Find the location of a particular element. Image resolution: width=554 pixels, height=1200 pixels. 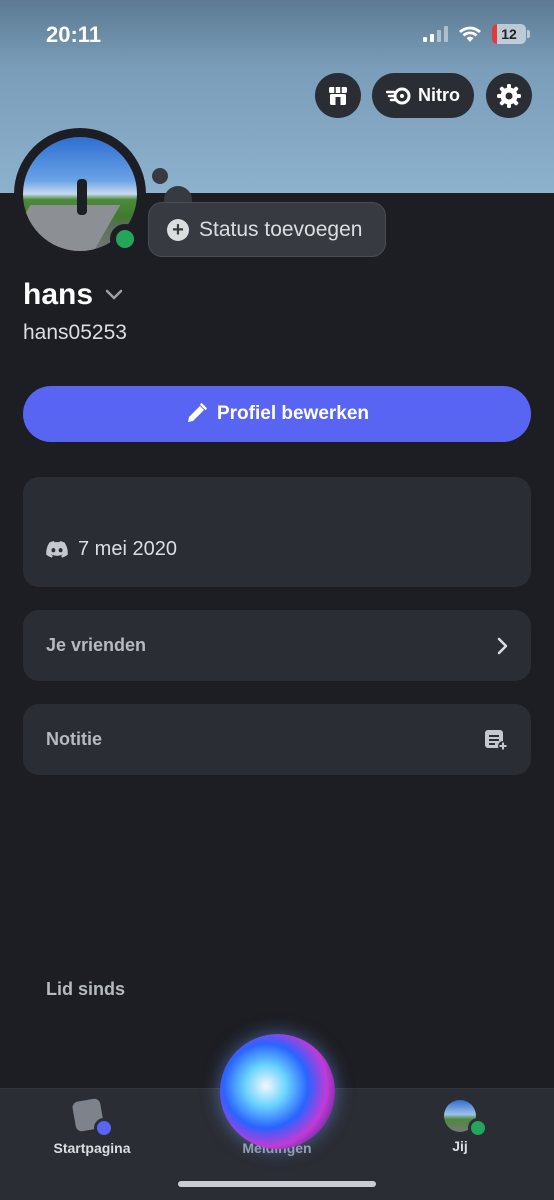

nitro-icon is located at coordinates (398, 95).